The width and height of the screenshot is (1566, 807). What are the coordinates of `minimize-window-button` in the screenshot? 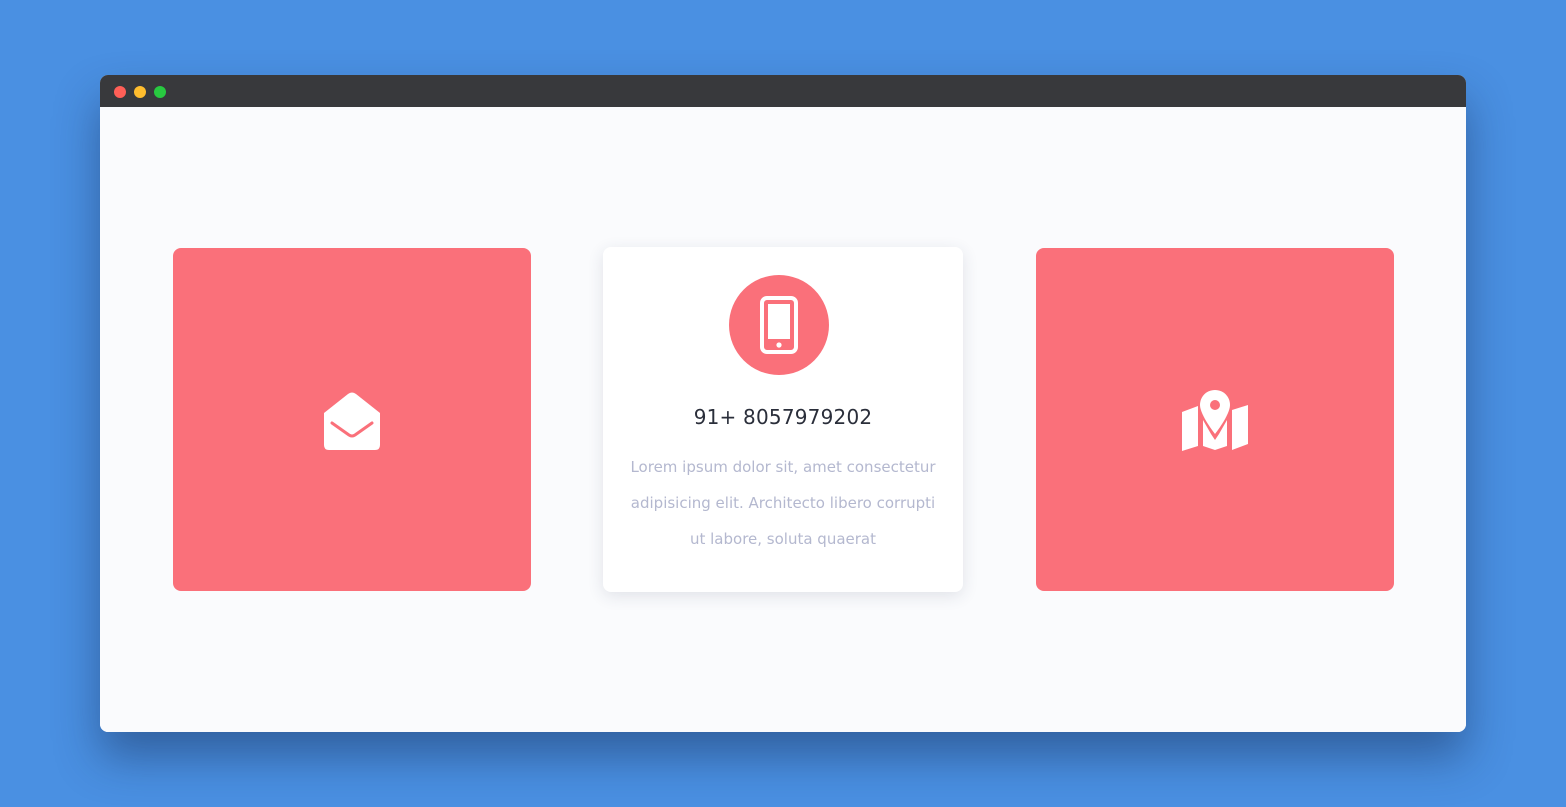 It's located at (140, 92).